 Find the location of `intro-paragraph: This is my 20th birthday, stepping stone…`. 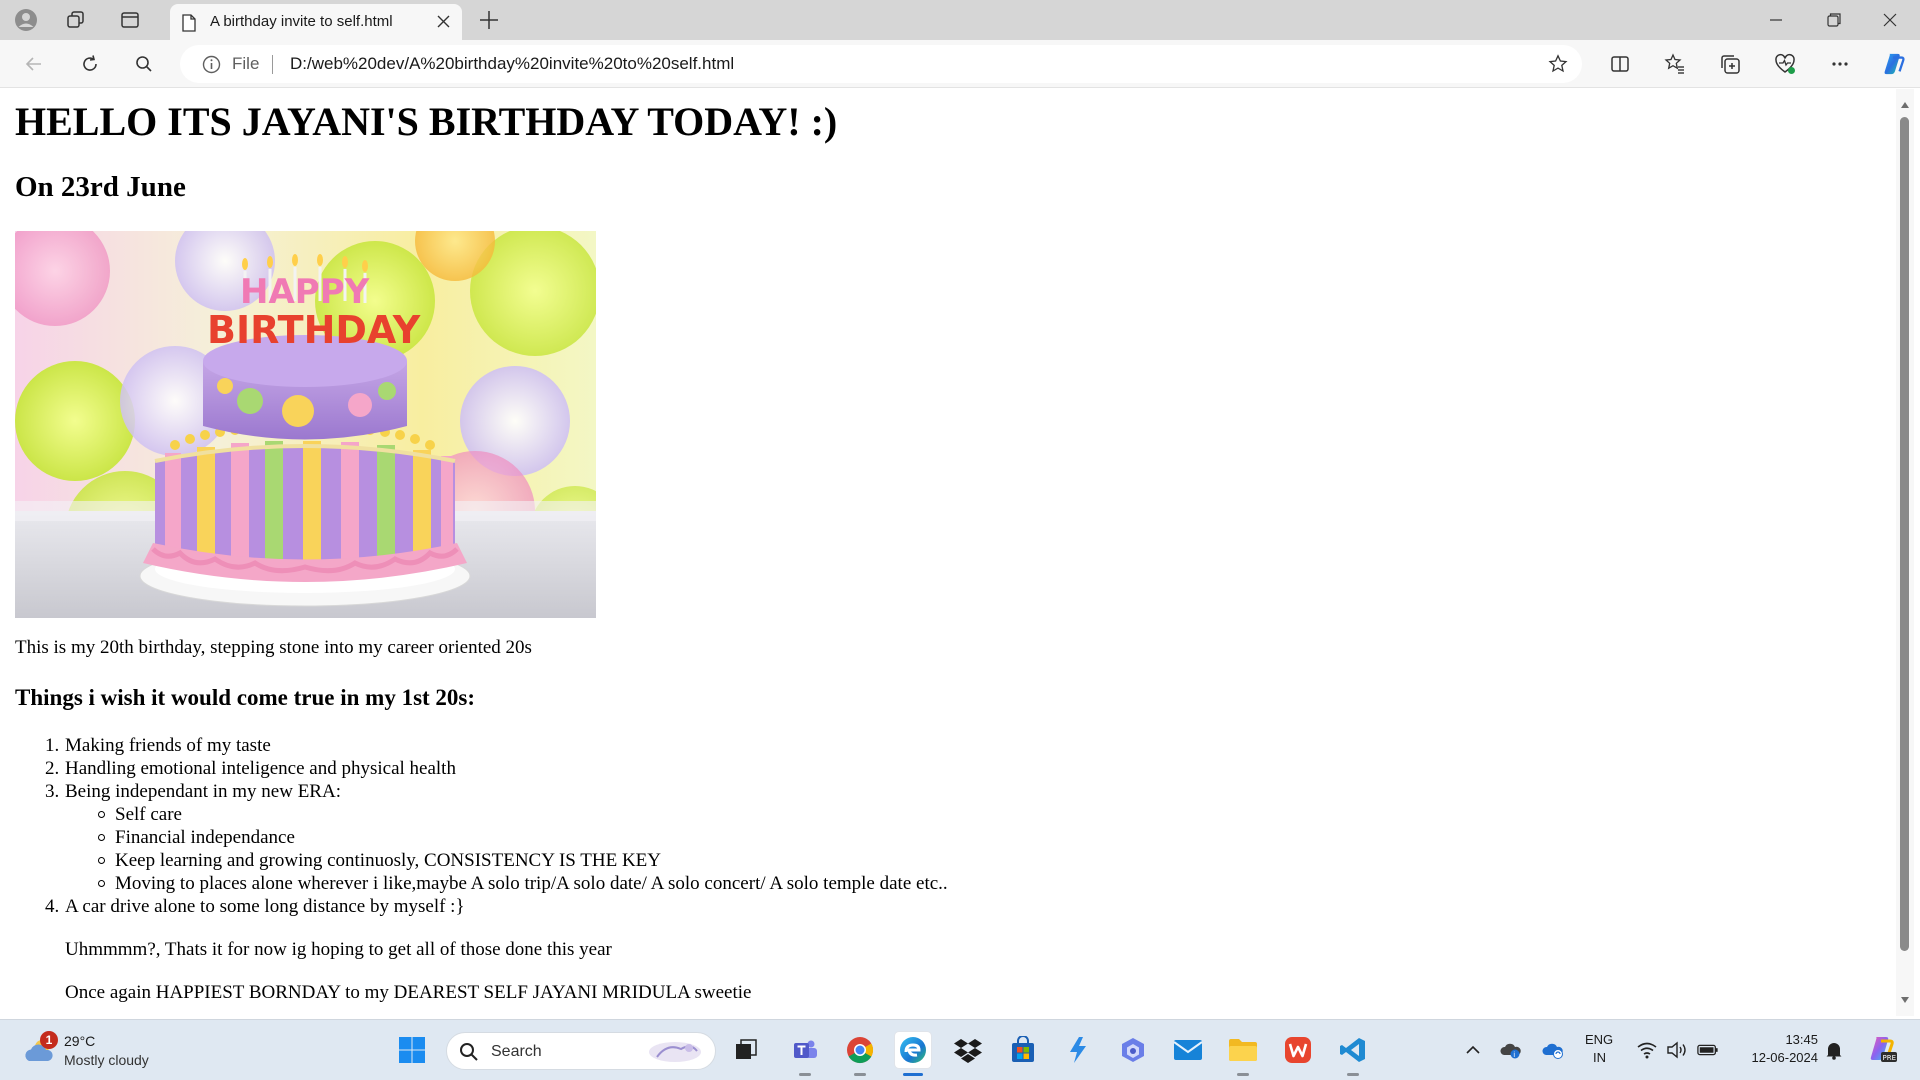

intro-paragraph: This is my 20th birthday, stepping stone… is located at coordinates (273, 647).